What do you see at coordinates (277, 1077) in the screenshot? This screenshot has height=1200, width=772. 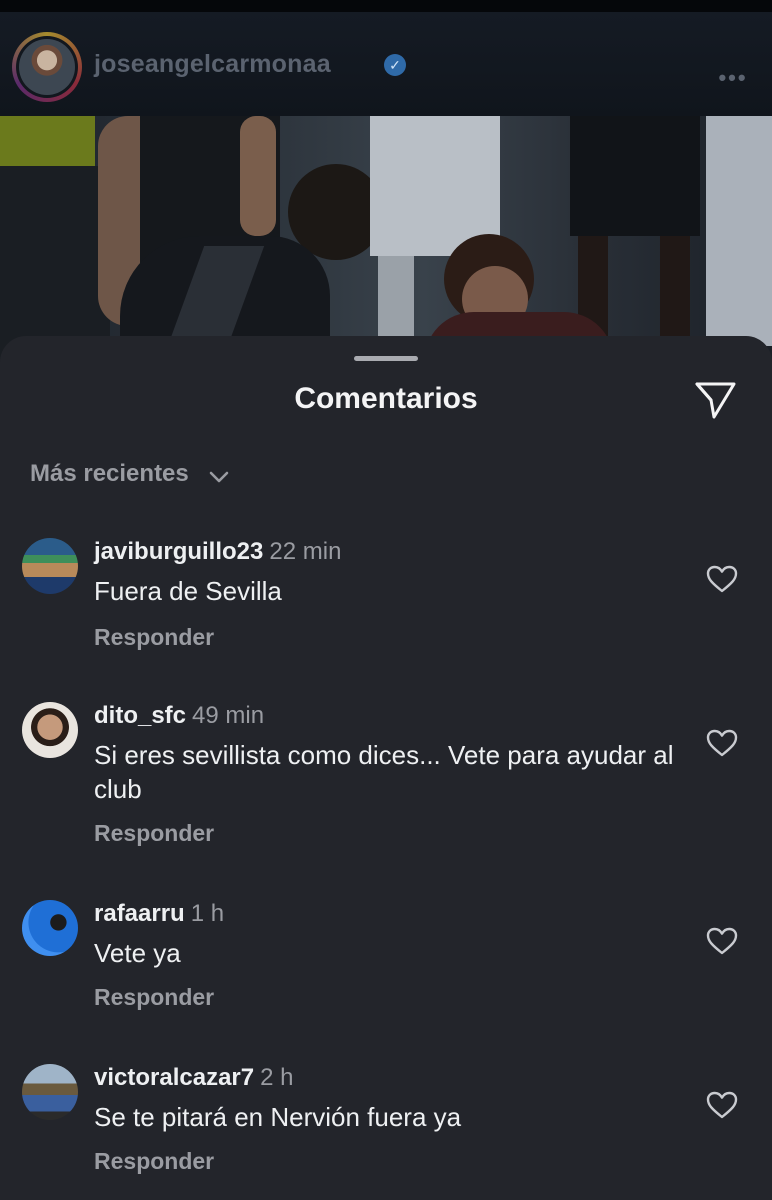 I see `comment-time: 2 h` at bounding box center [277, 1077].